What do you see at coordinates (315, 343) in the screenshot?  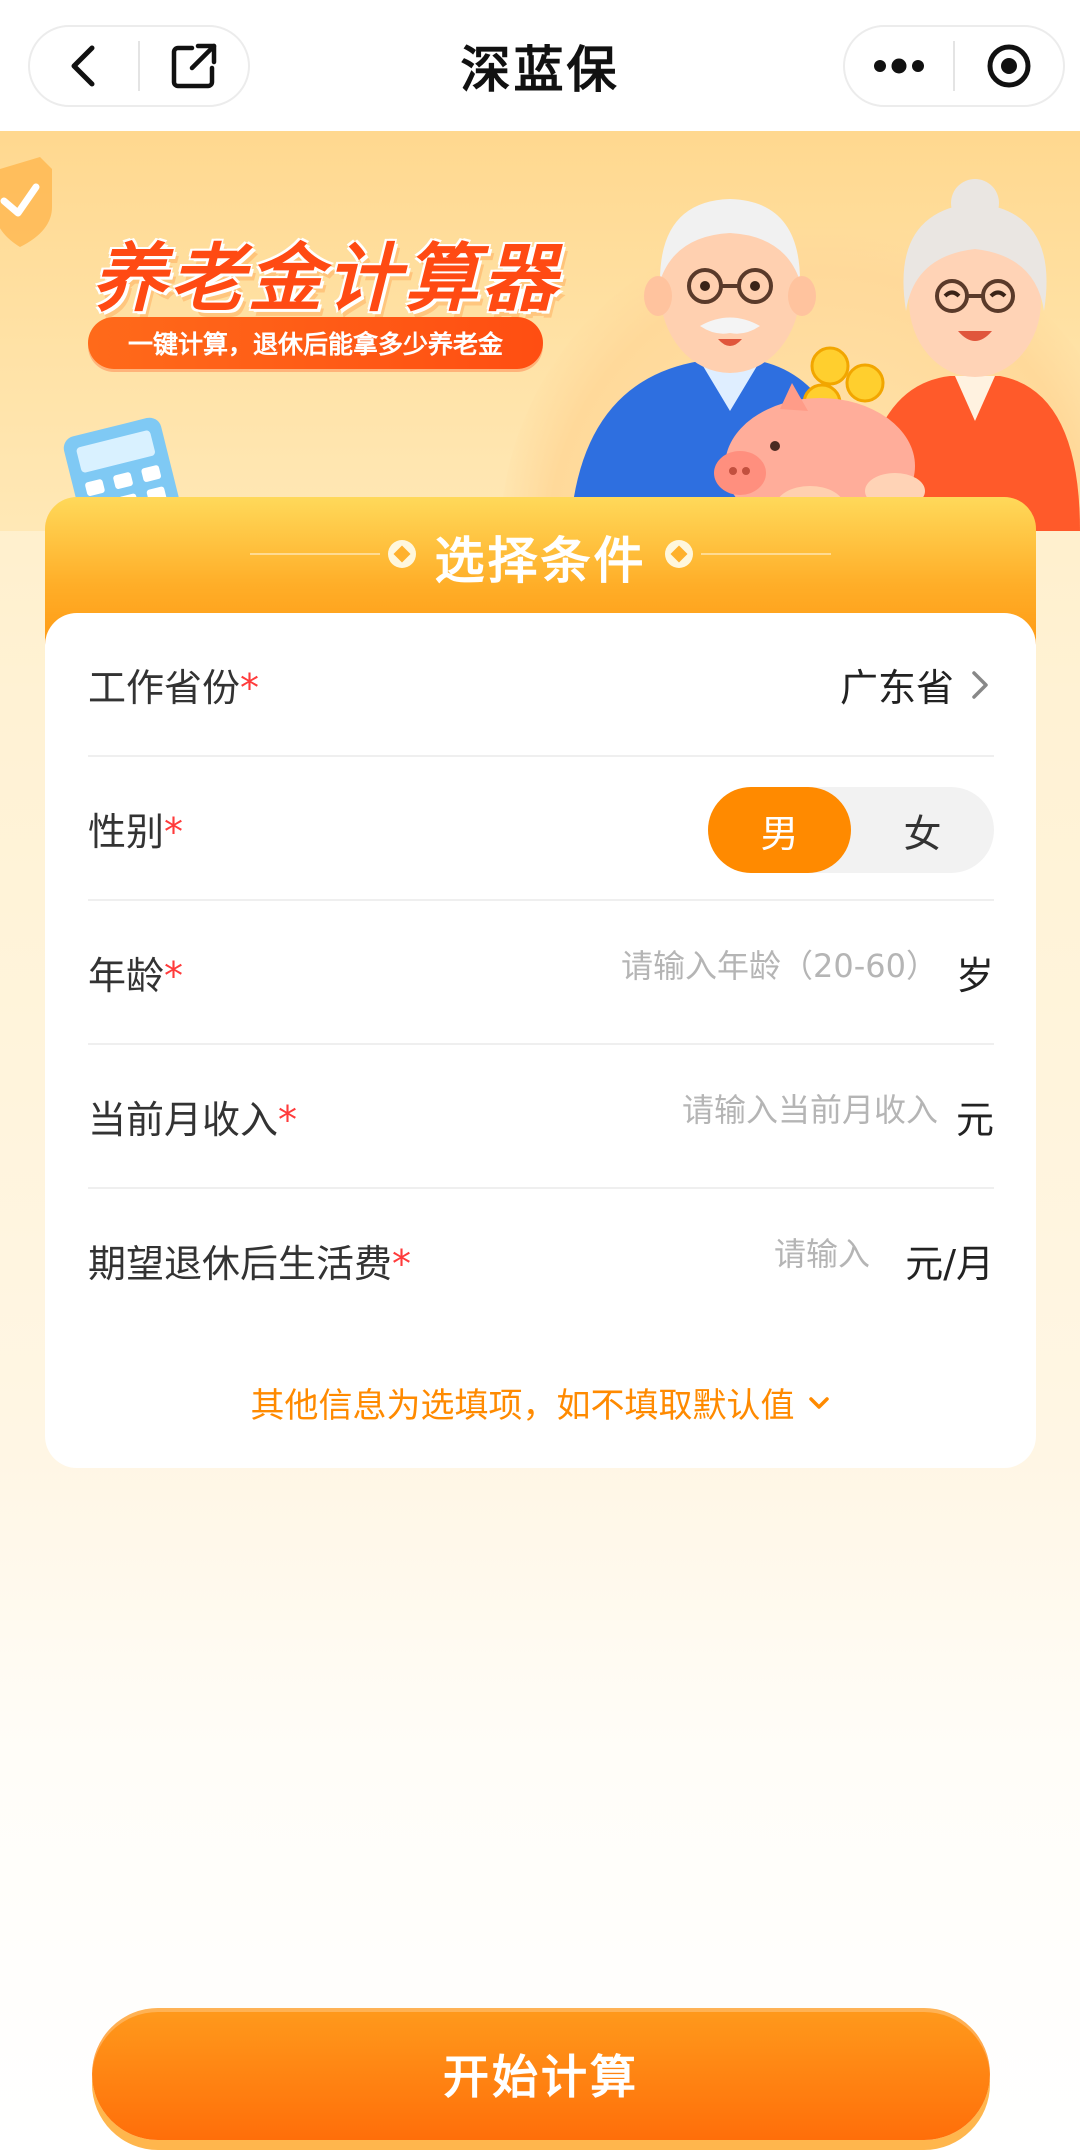 I see `banner-subtitle: 一键计算，退休后能拿多少养老金` at bounding box center [315, 343].